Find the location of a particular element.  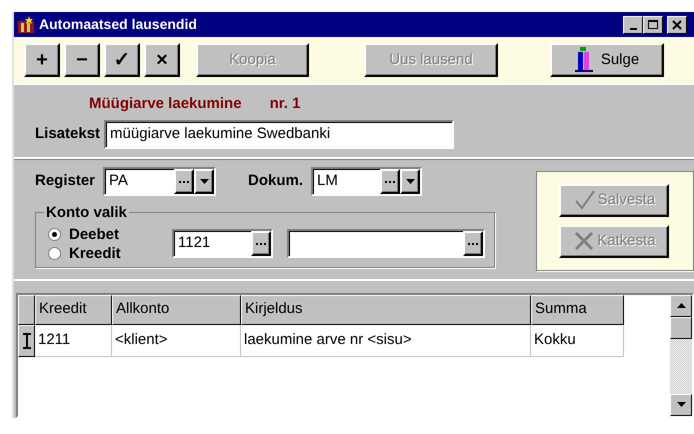

field-value: PA is located at coordinates (119, 180).